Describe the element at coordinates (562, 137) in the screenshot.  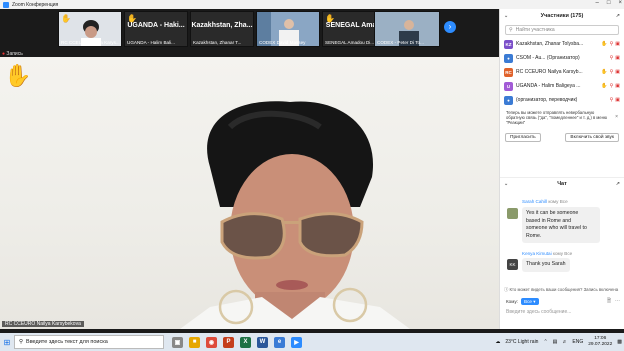
I see `participant-actions: Пригласить Включить свой звук` at that location.